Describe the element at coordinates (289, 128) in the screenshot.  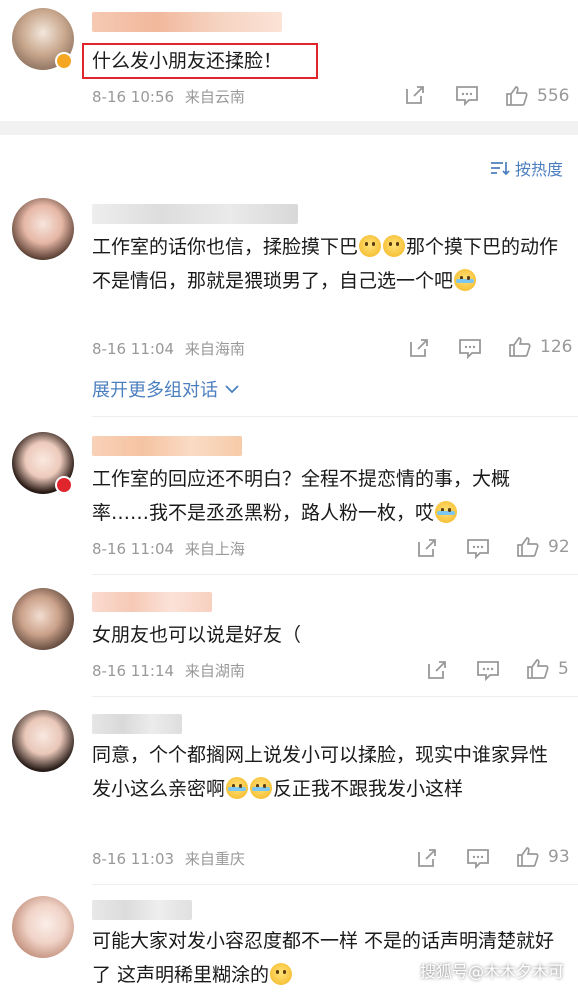
I see `section-divider` at that location.